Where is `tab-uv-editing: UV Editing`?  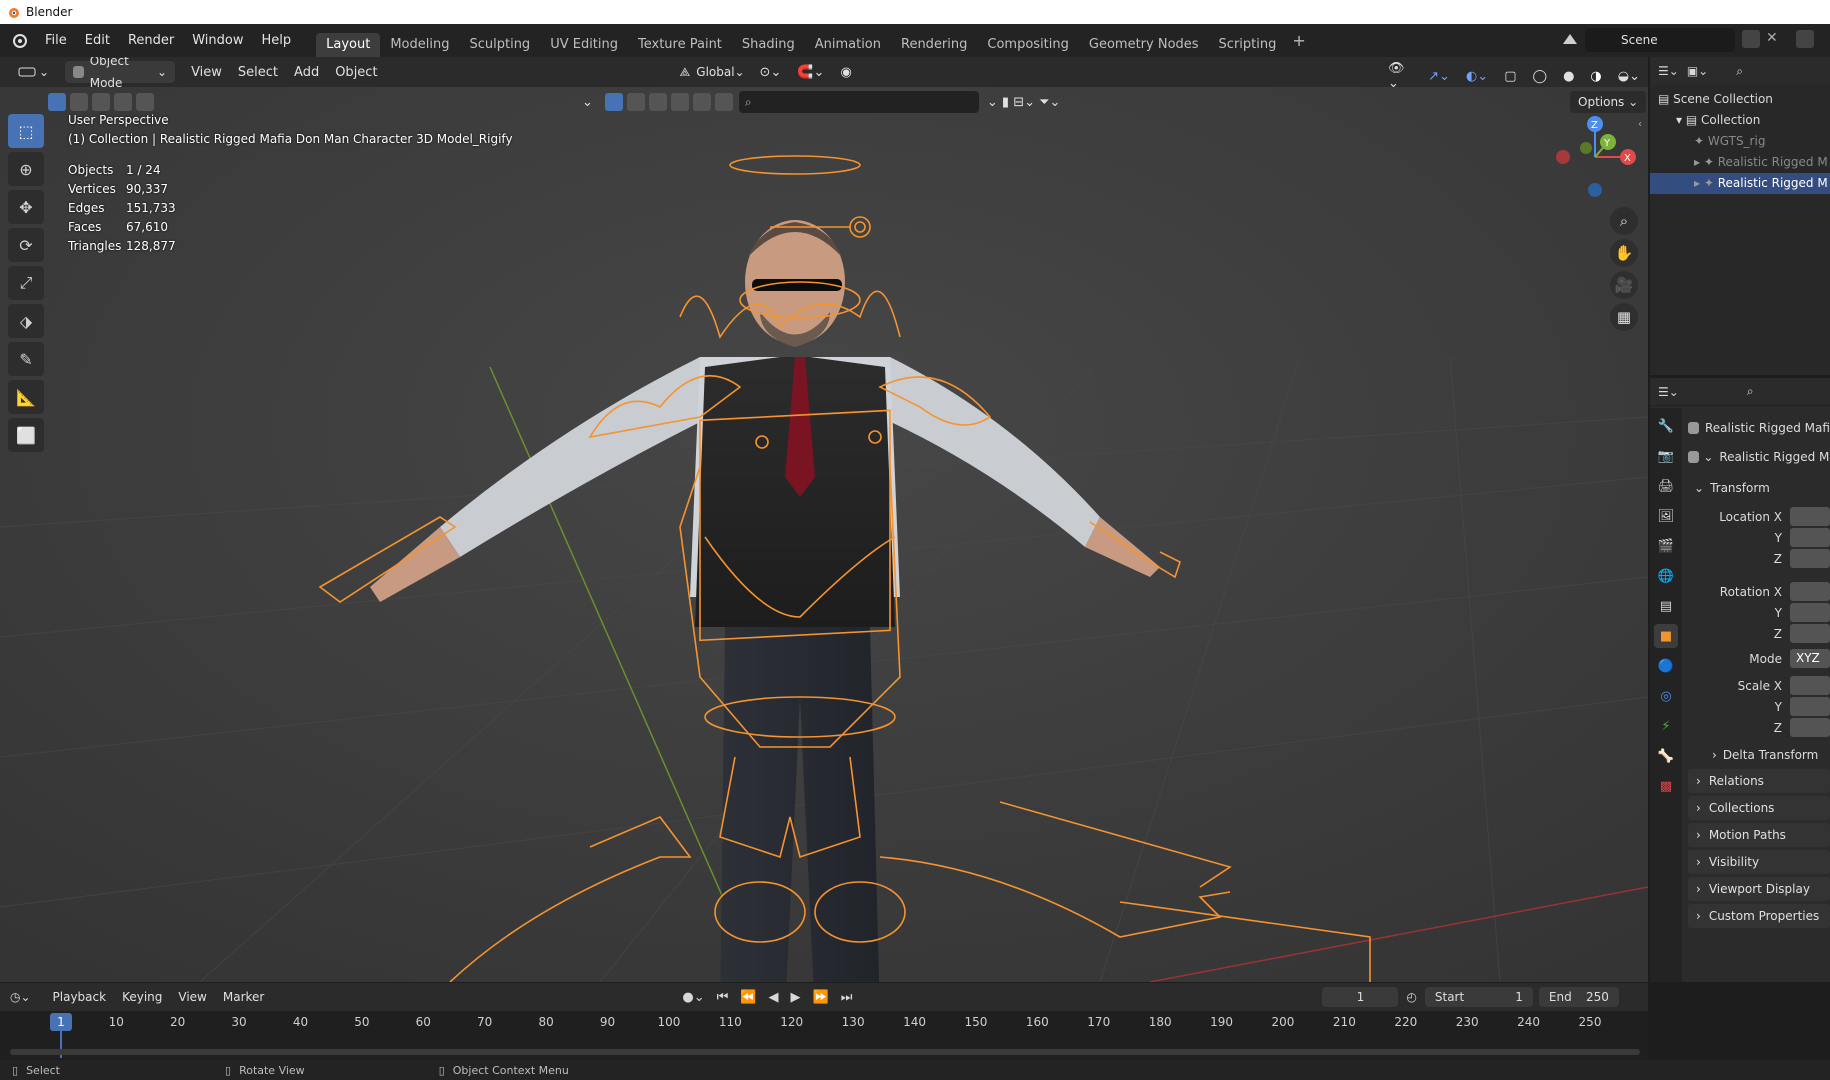
tab-uv-editing: UV Editing is located at coordinates (584, 45).